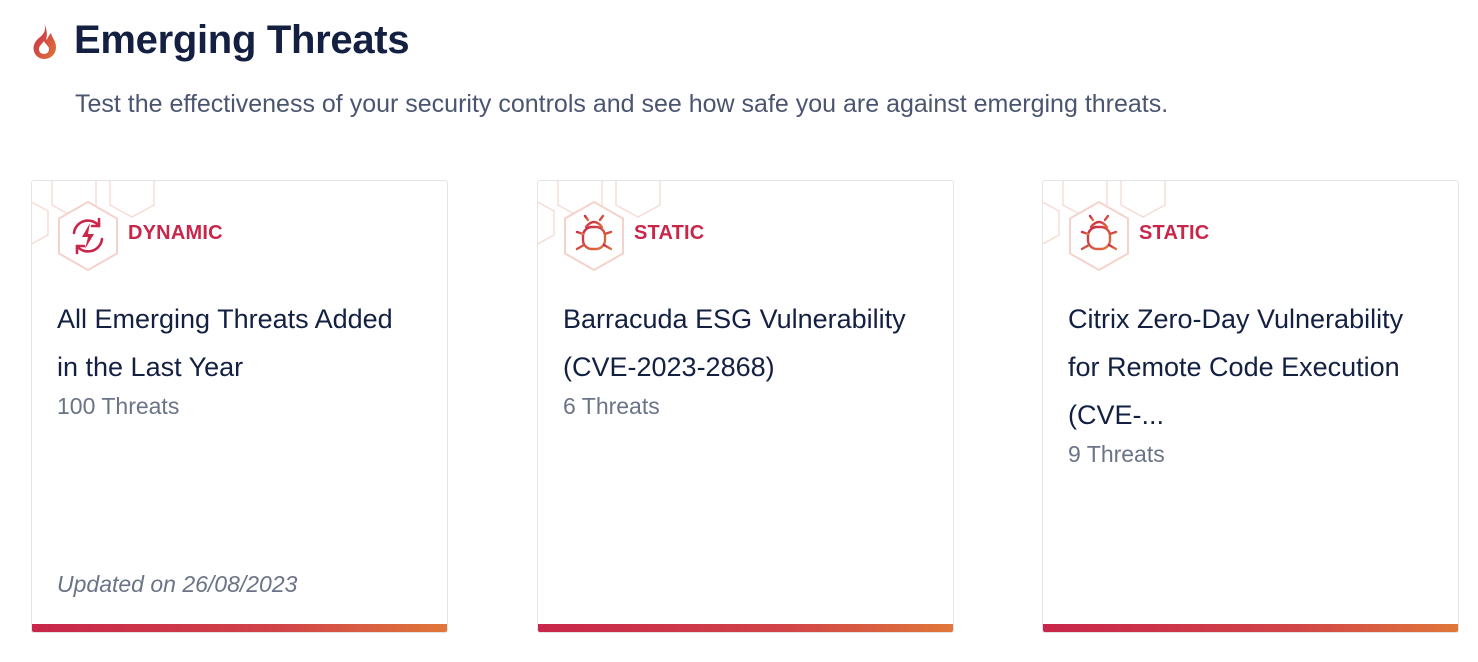 This screenshot has height=662, width=1478. What do you see at coordinates (242, 40) in the screenshot?
I see `page-title: Emerging Threats` at bounding box center [242, 40].